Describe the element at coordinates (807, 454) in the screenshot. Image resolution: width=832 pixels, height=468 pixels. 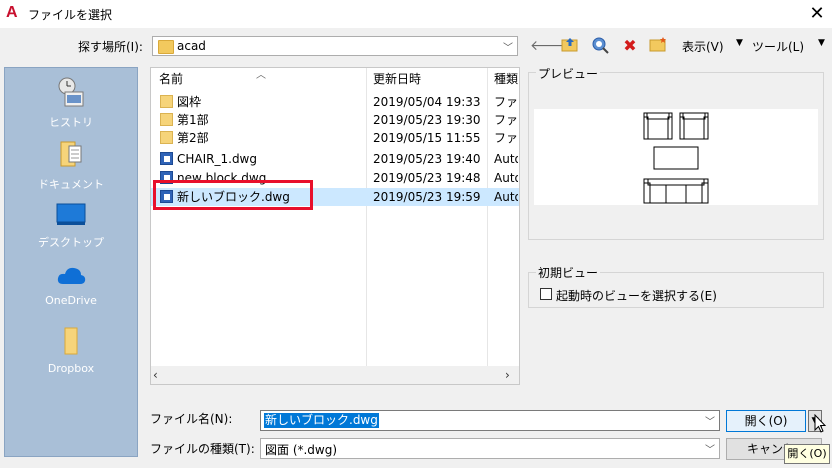
I see `open-tooltip: 開く(O)` at that location.